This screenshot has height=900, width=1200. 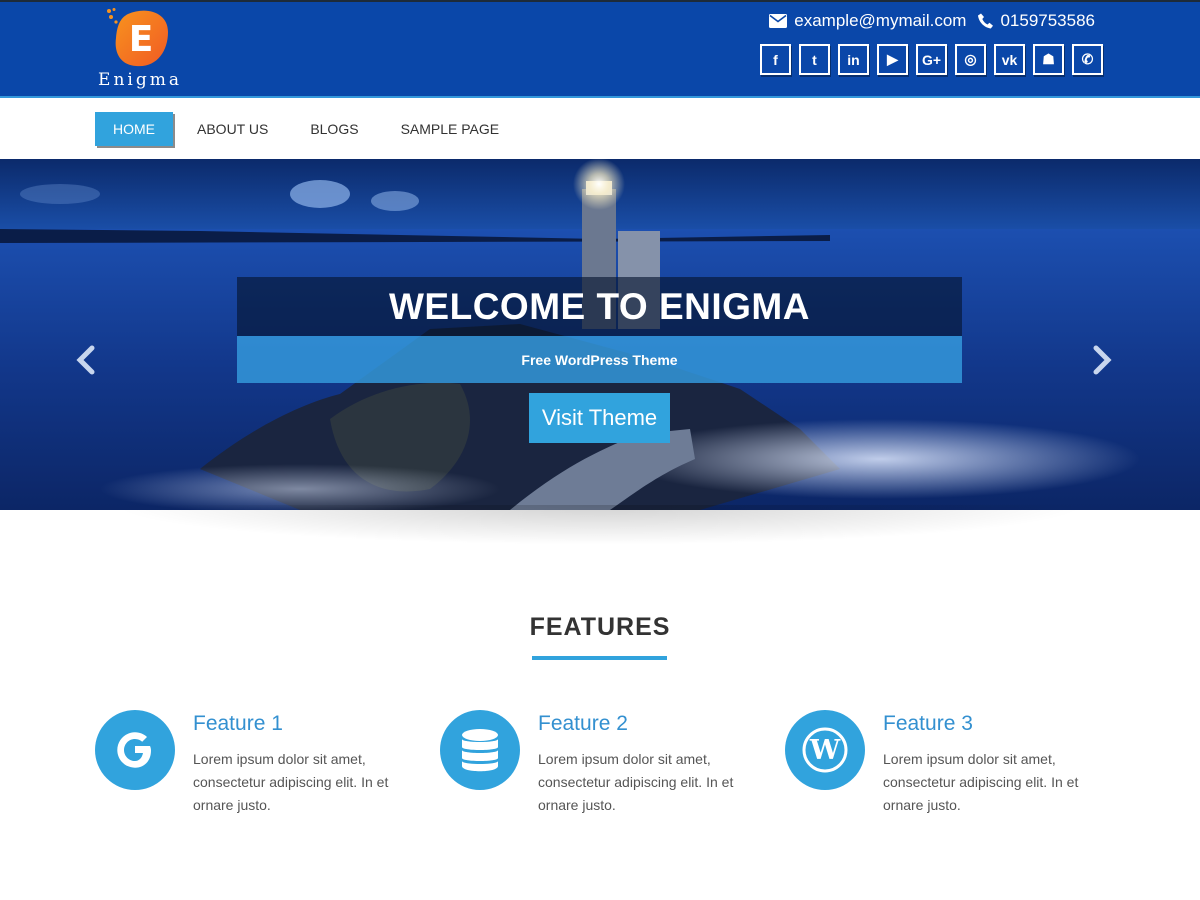 What do you see at coordinates (583, 724) in the screenshot?
I see `feature-title: Feature 2` at bounding box center [583, 724].